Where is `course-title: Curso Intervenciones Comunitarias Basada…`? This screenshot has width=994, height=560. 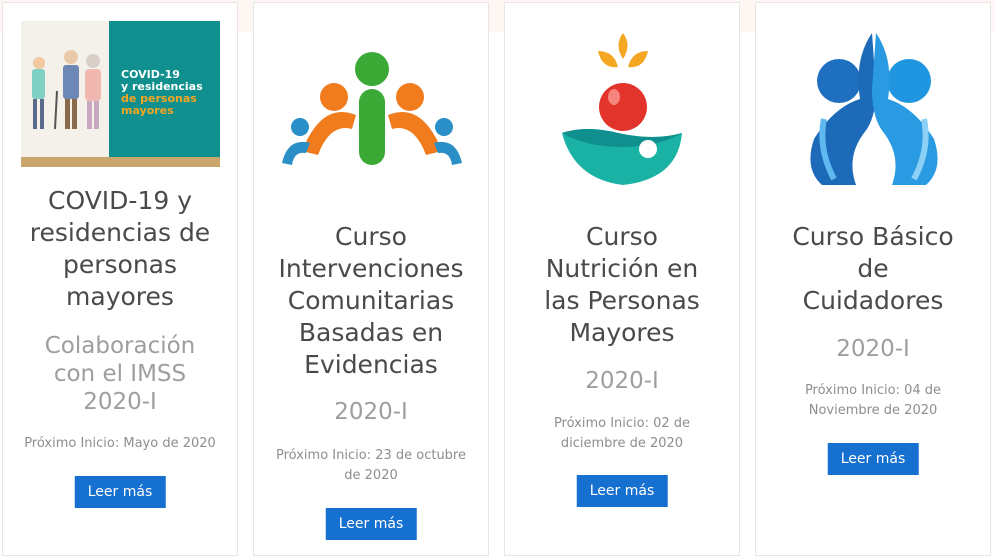
course-title: Curso Intervenciones Comunitarias Basada… is located at coordinates (371, 301).